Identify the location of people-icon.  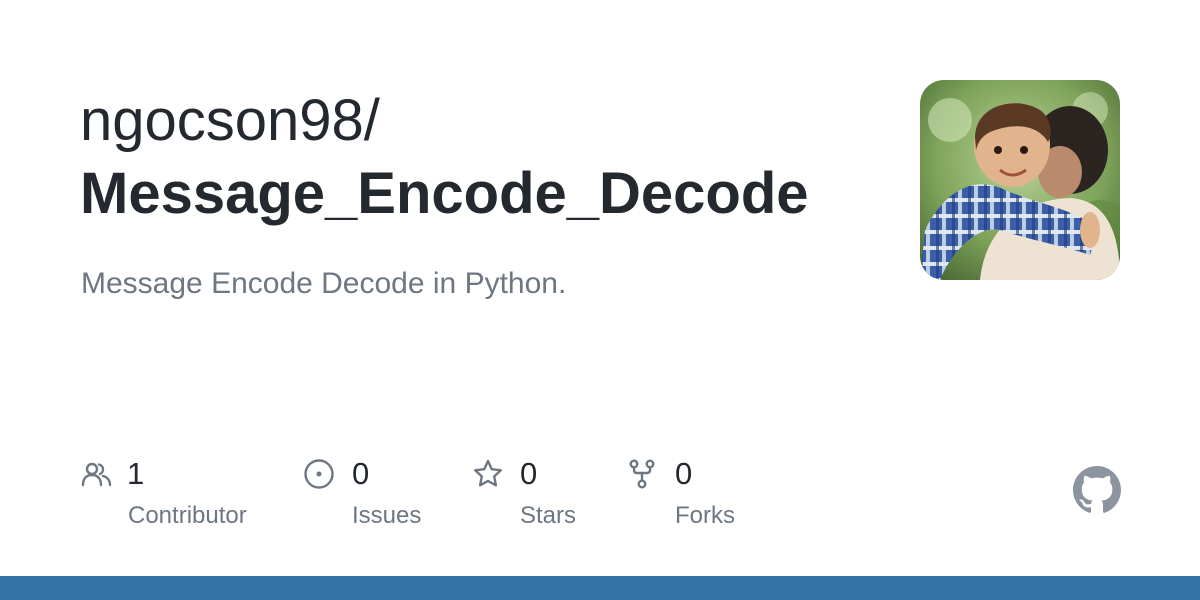
(96, 474).